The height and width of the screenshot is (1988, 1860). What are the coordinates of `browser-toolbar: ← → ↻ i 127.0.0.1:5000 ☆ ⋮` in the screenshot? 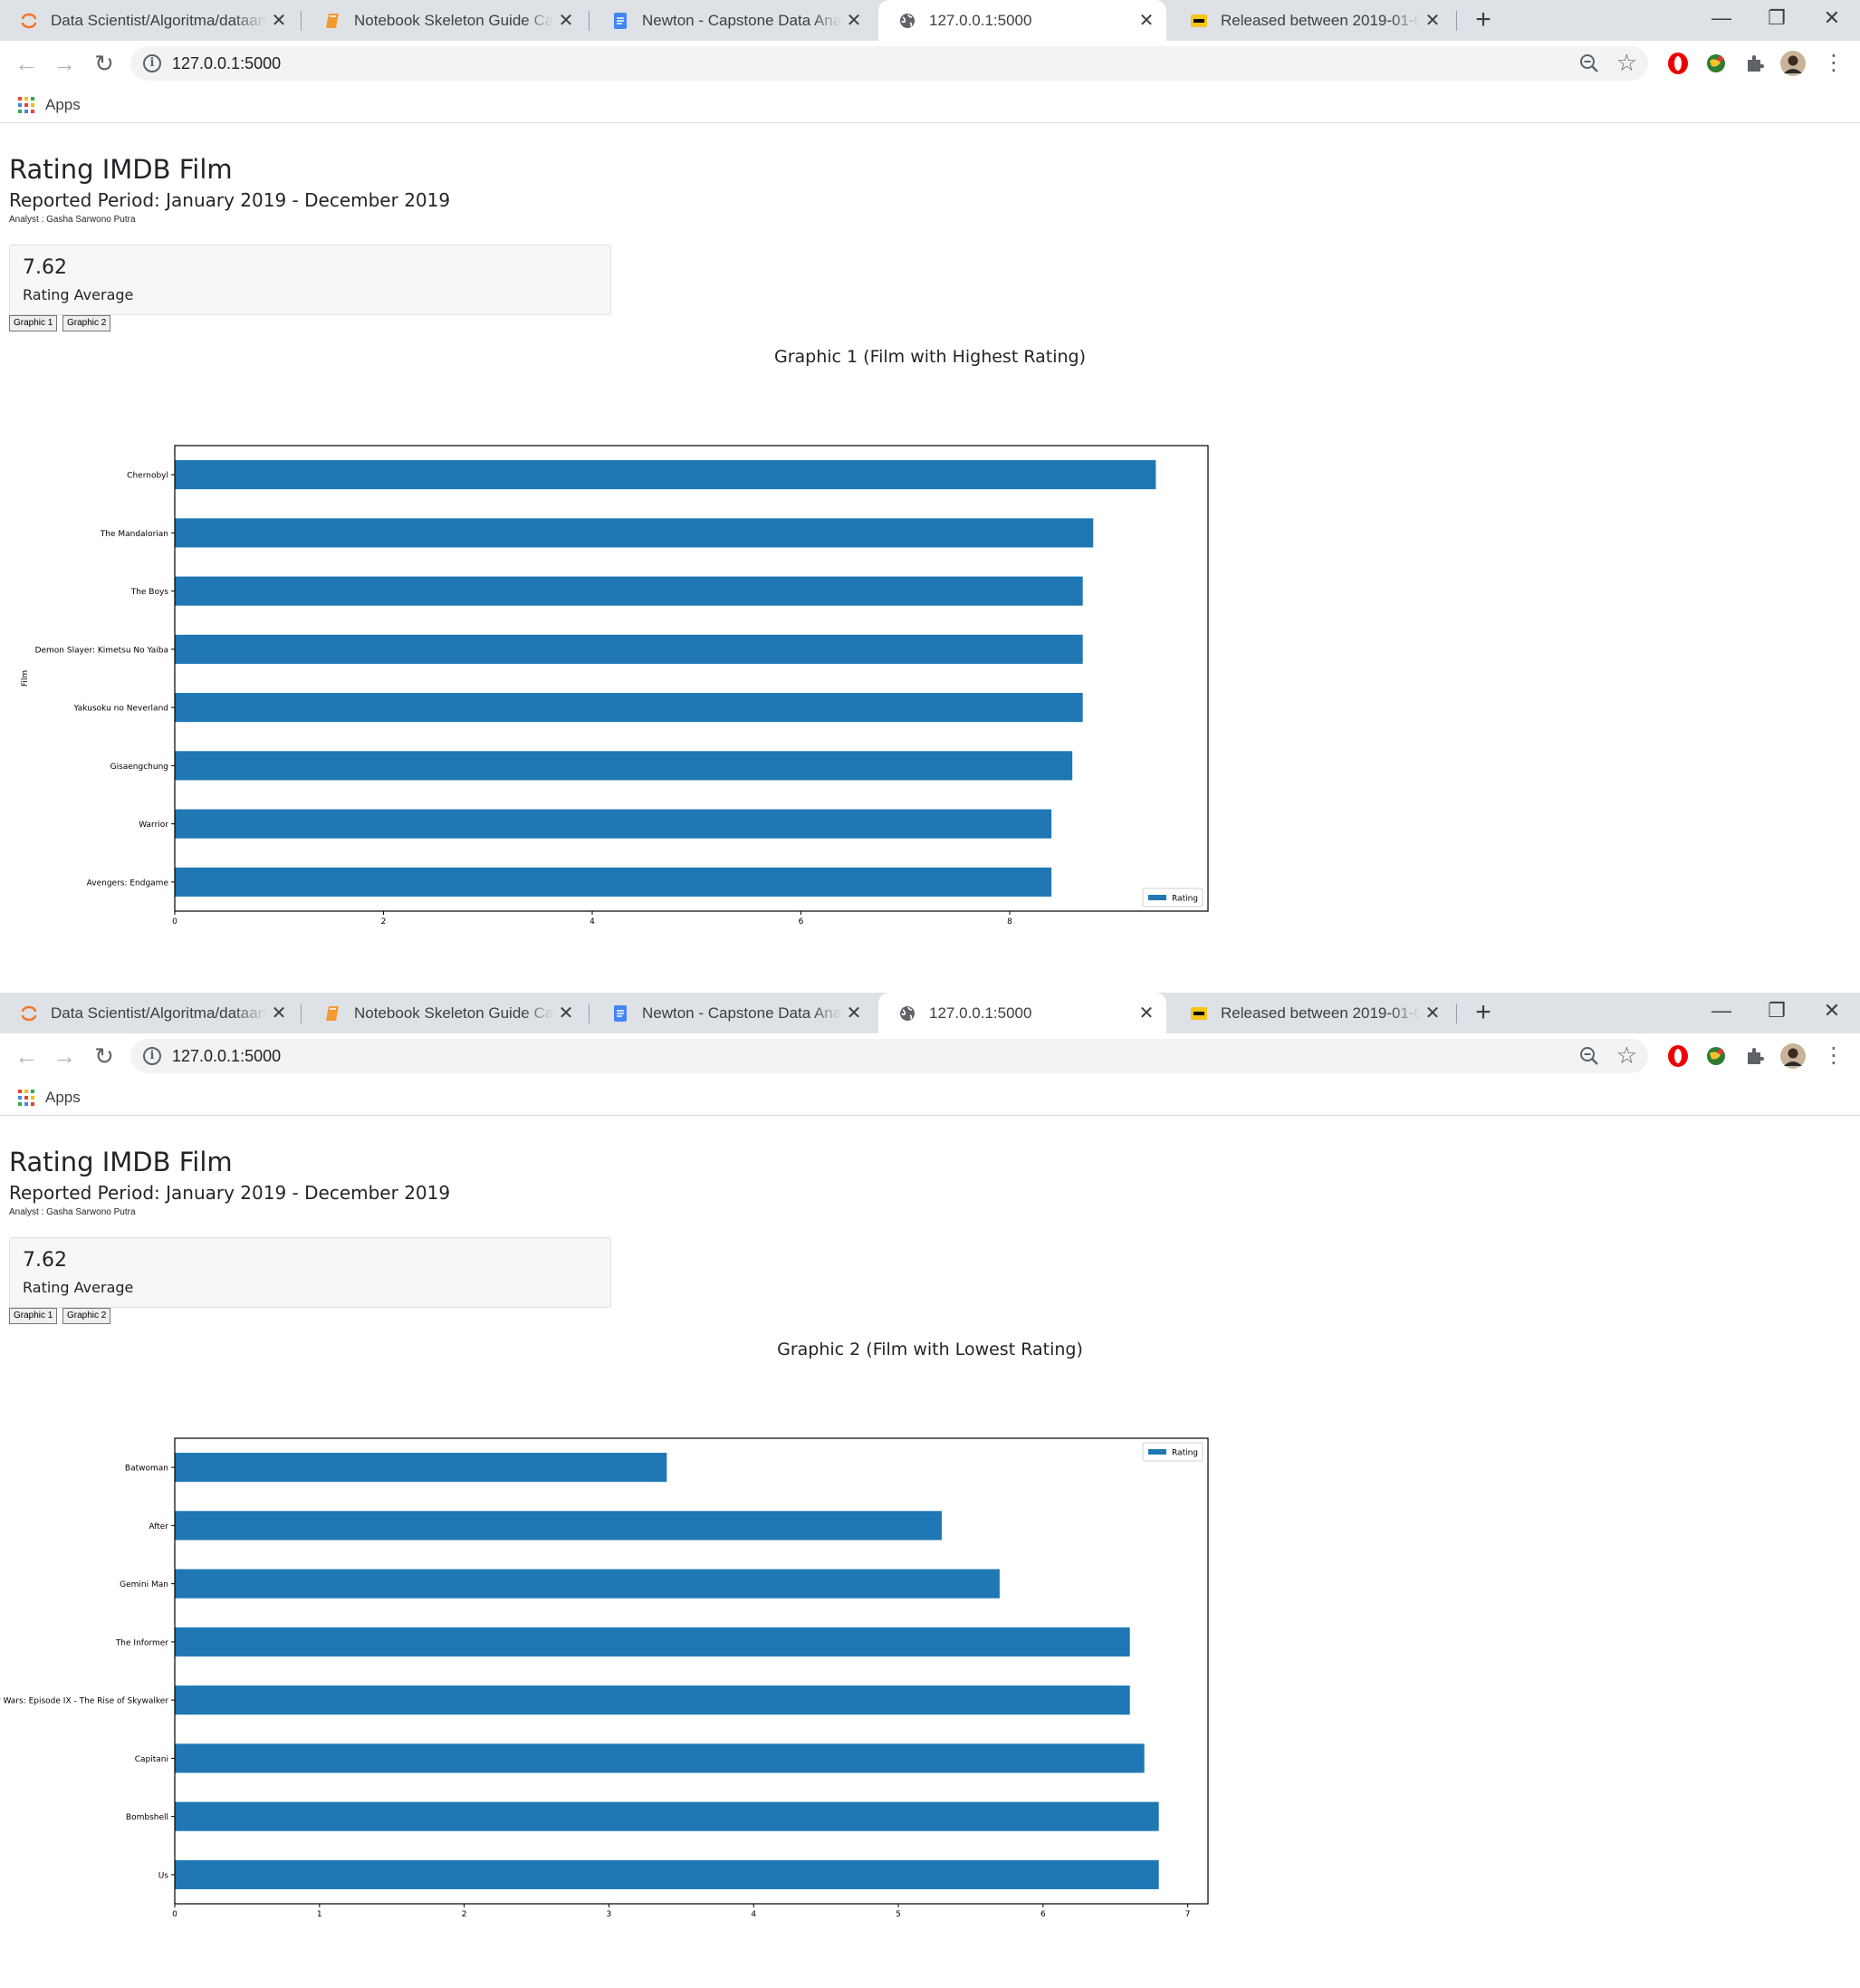 It's located at (930, 64).